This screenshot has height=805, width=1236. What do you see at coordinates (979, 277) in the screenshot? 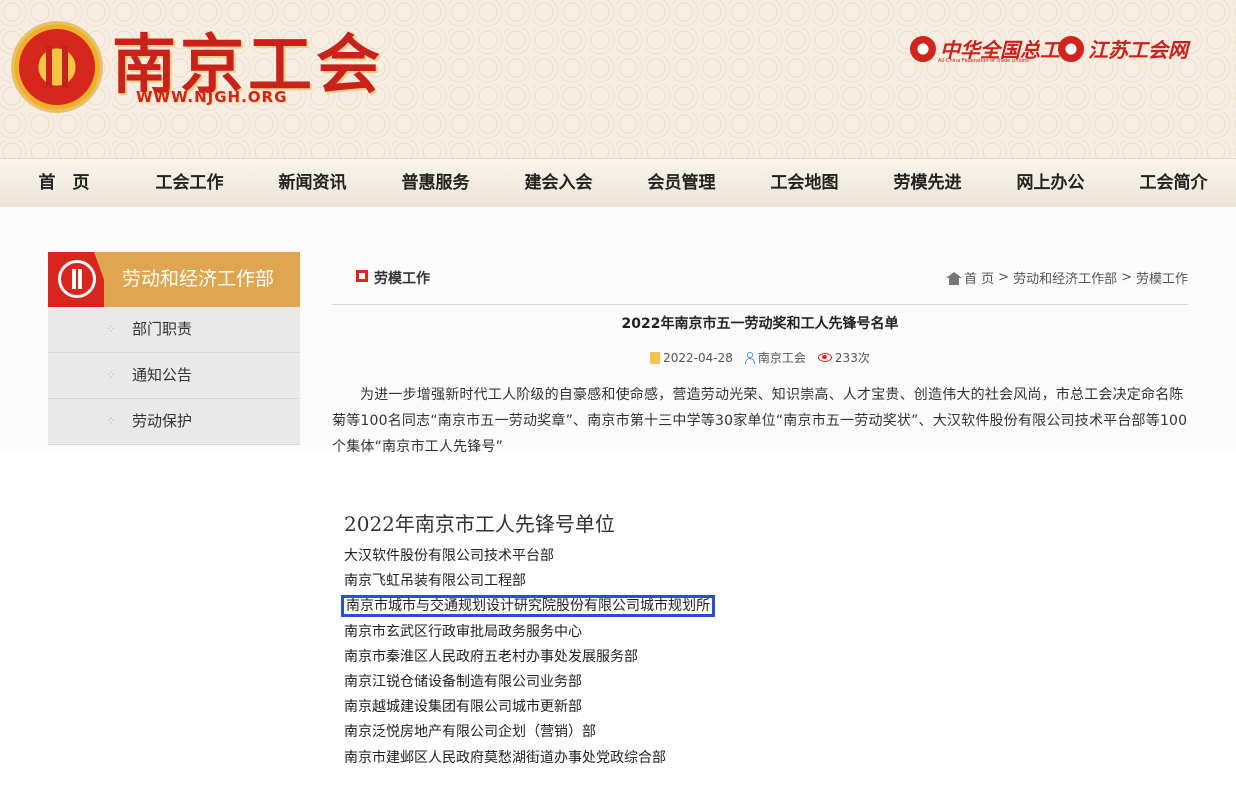
I see `breadcrumb-home: 首 页` at bounding box center [979, 277].